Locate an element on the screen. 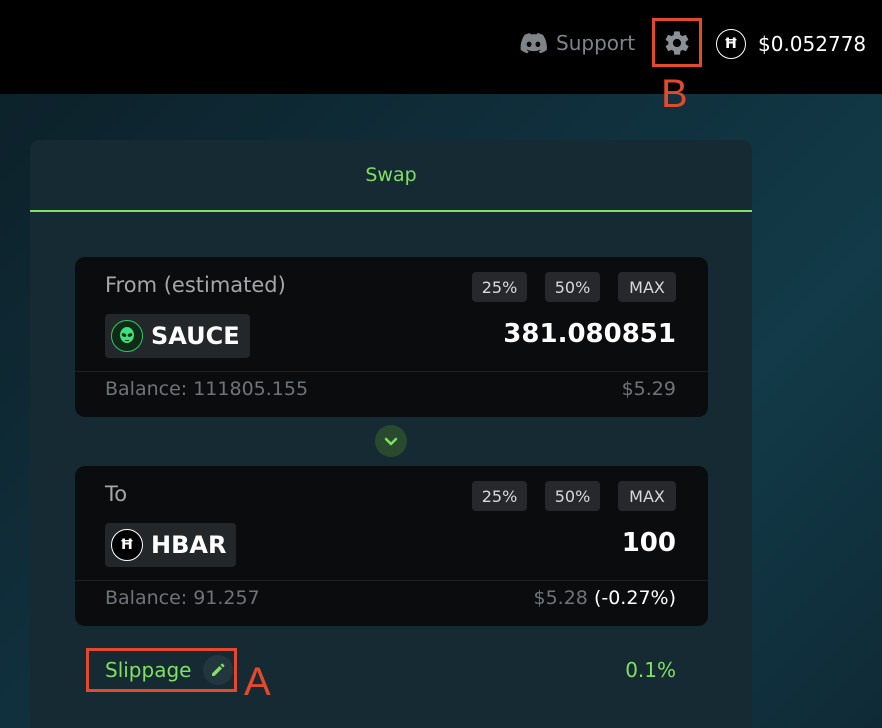 Image resolution: width=882 pixels, height=728 pixels. tab-swap-label: Swap is located at coordinates (391, 175).